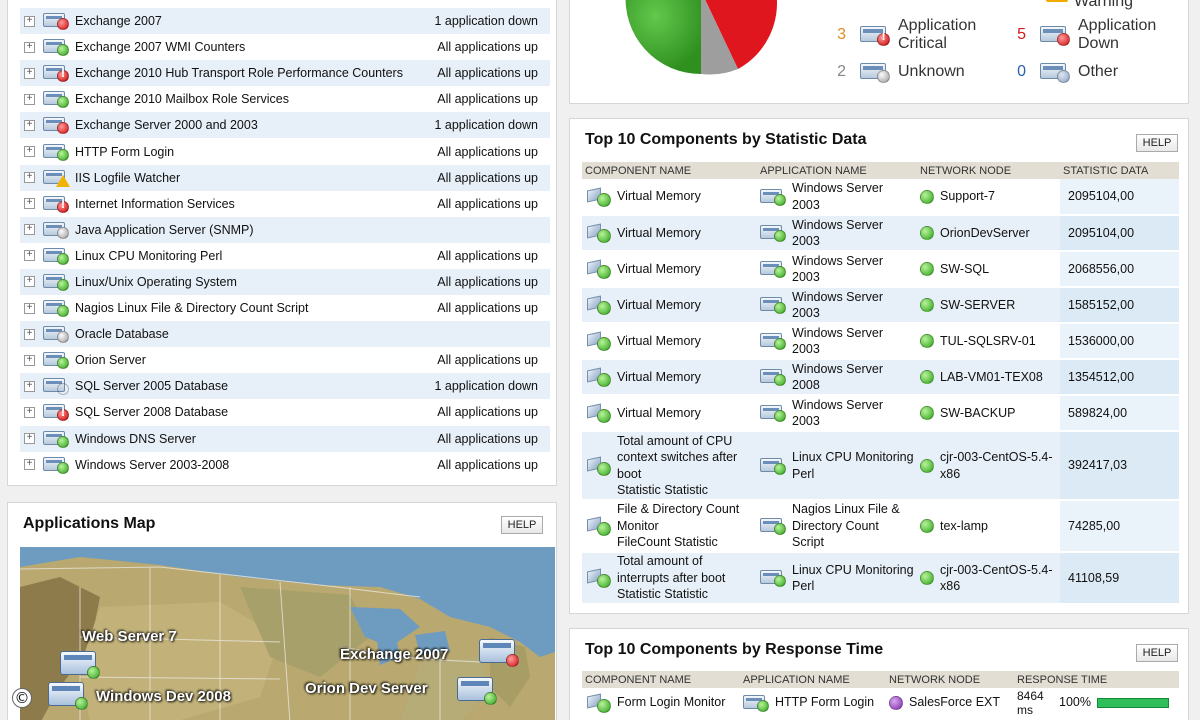  Describe the element at coordinates (977, 305) in the screenshot. I see `network-node-link: SW-SERVER` at that location.